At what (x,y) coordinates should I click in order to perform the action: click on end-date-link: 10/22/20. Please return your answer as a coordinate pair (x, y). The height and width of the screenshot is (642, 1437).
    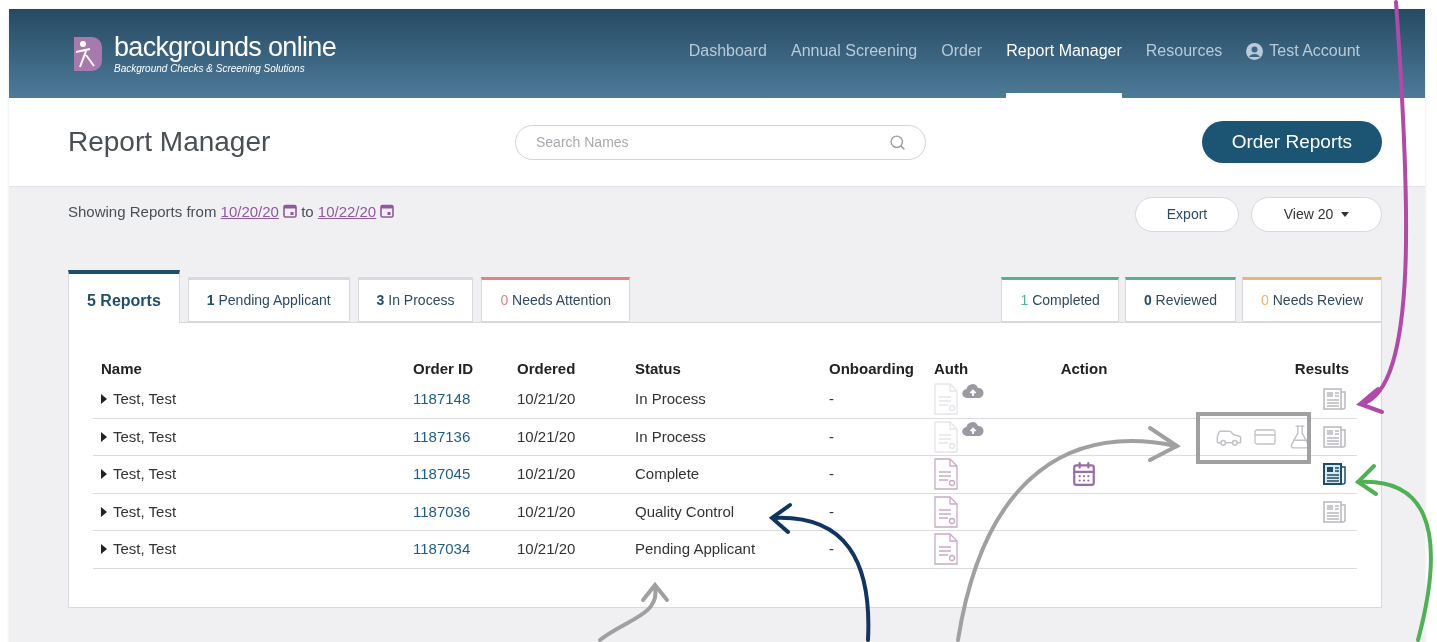
    Looking at the image, I should click on (347, 211).